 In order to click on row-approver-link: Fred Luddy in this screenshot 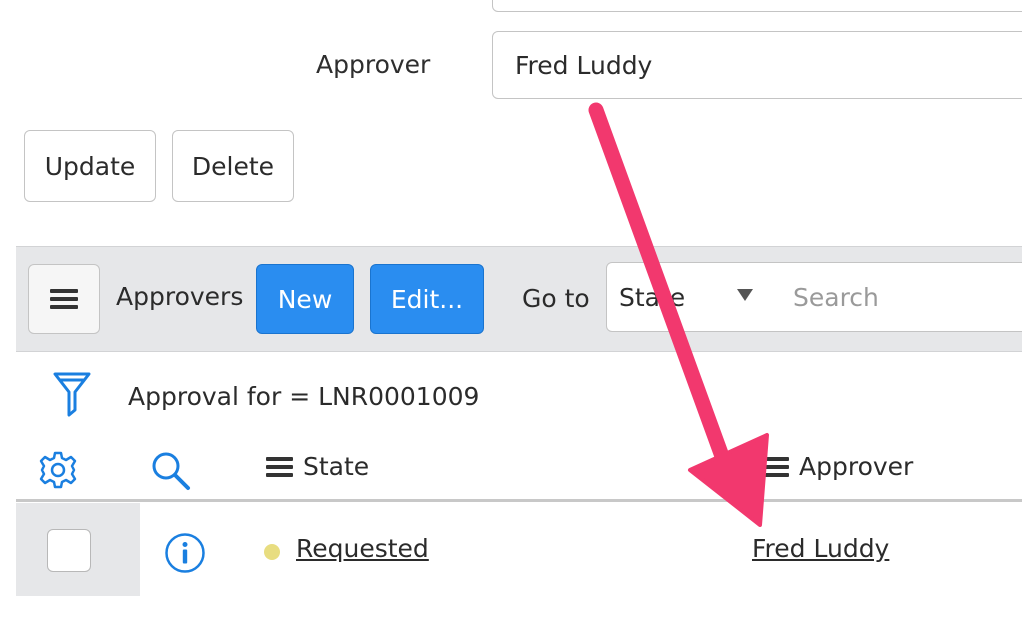, I will do `click(820, 548)`.